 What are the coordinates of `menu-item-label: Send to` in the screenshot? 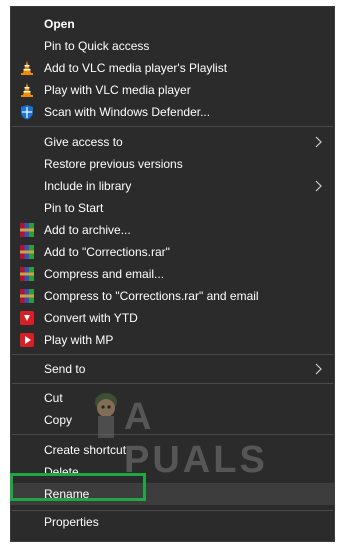 It's located at (65, 369).